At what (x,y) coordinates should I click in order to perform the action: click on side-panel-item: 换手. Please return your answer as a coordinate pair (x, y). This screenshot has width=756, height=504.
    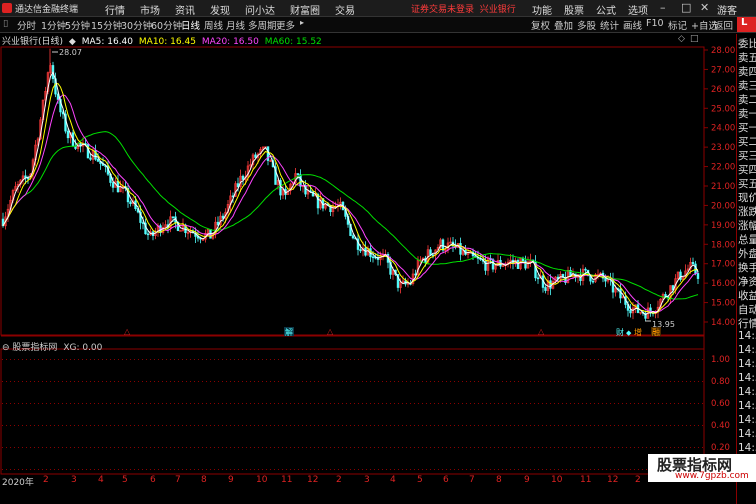
    Looking at the image, I should click on (747, 267).